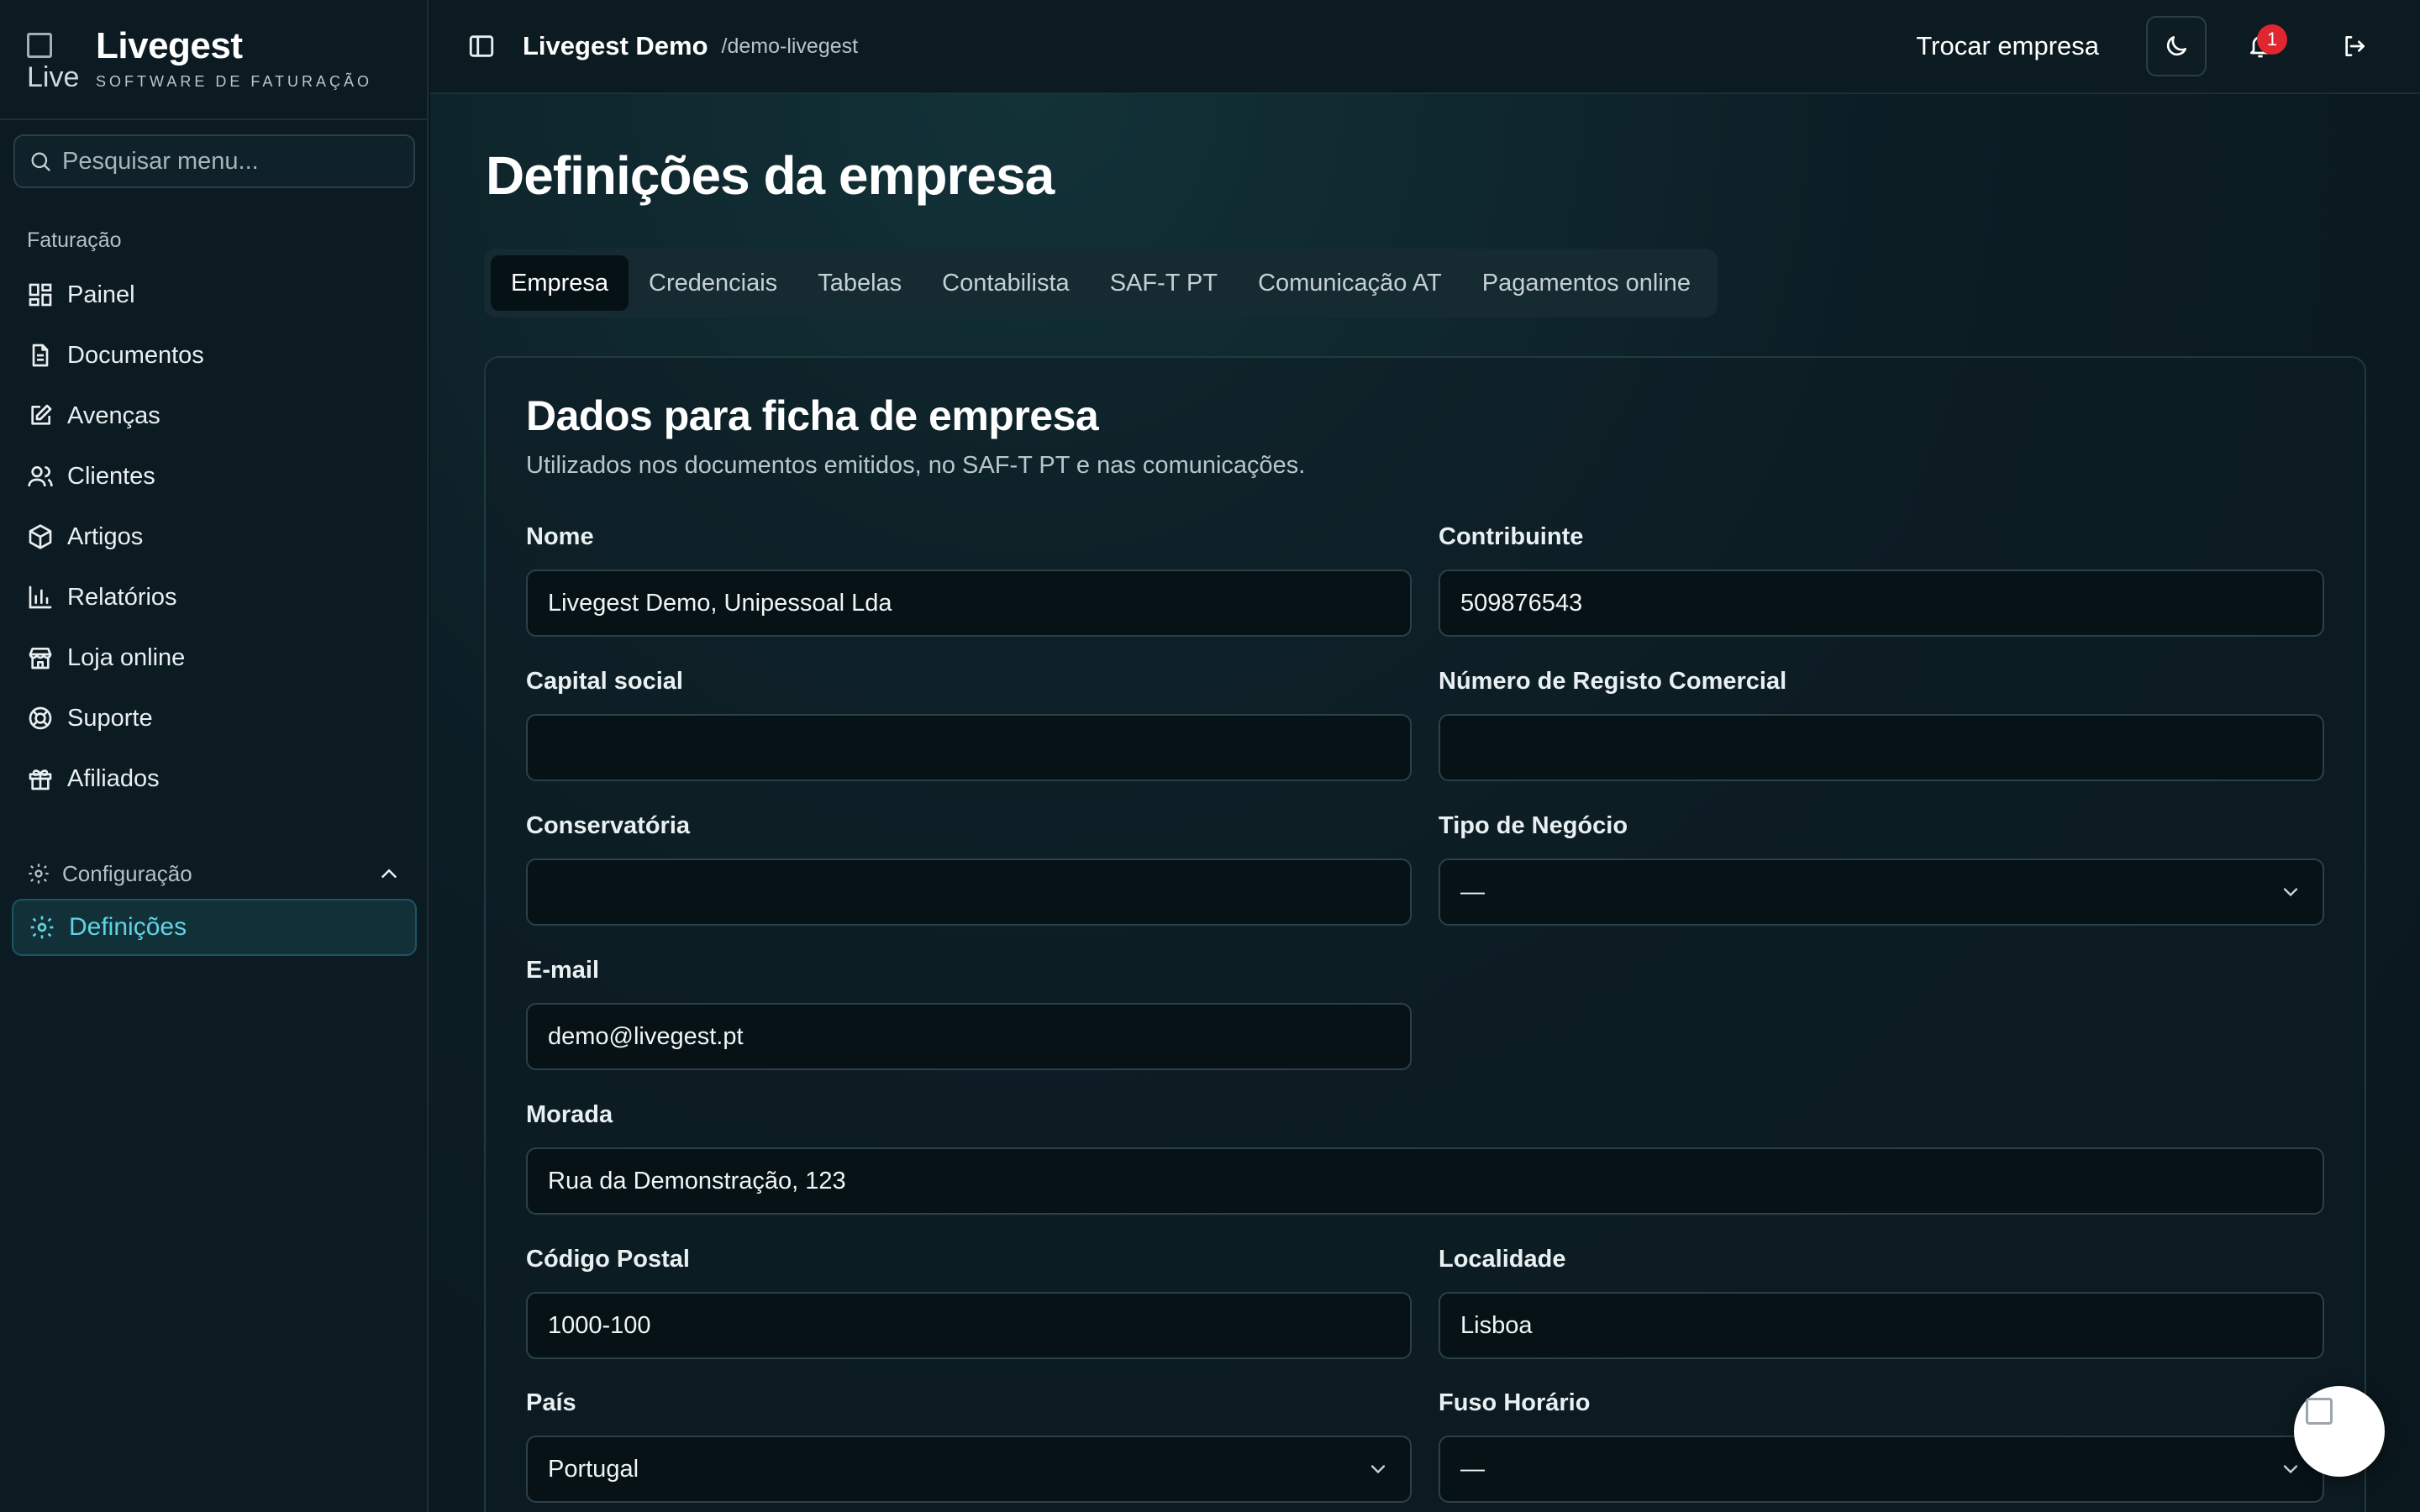 This screenshot has height=1512, width=2420. What do you see at coordinates (1613, 681) in the screenshot?
I see `field-label: Número de Registo Comercial` at bounding box center [1613, 681].